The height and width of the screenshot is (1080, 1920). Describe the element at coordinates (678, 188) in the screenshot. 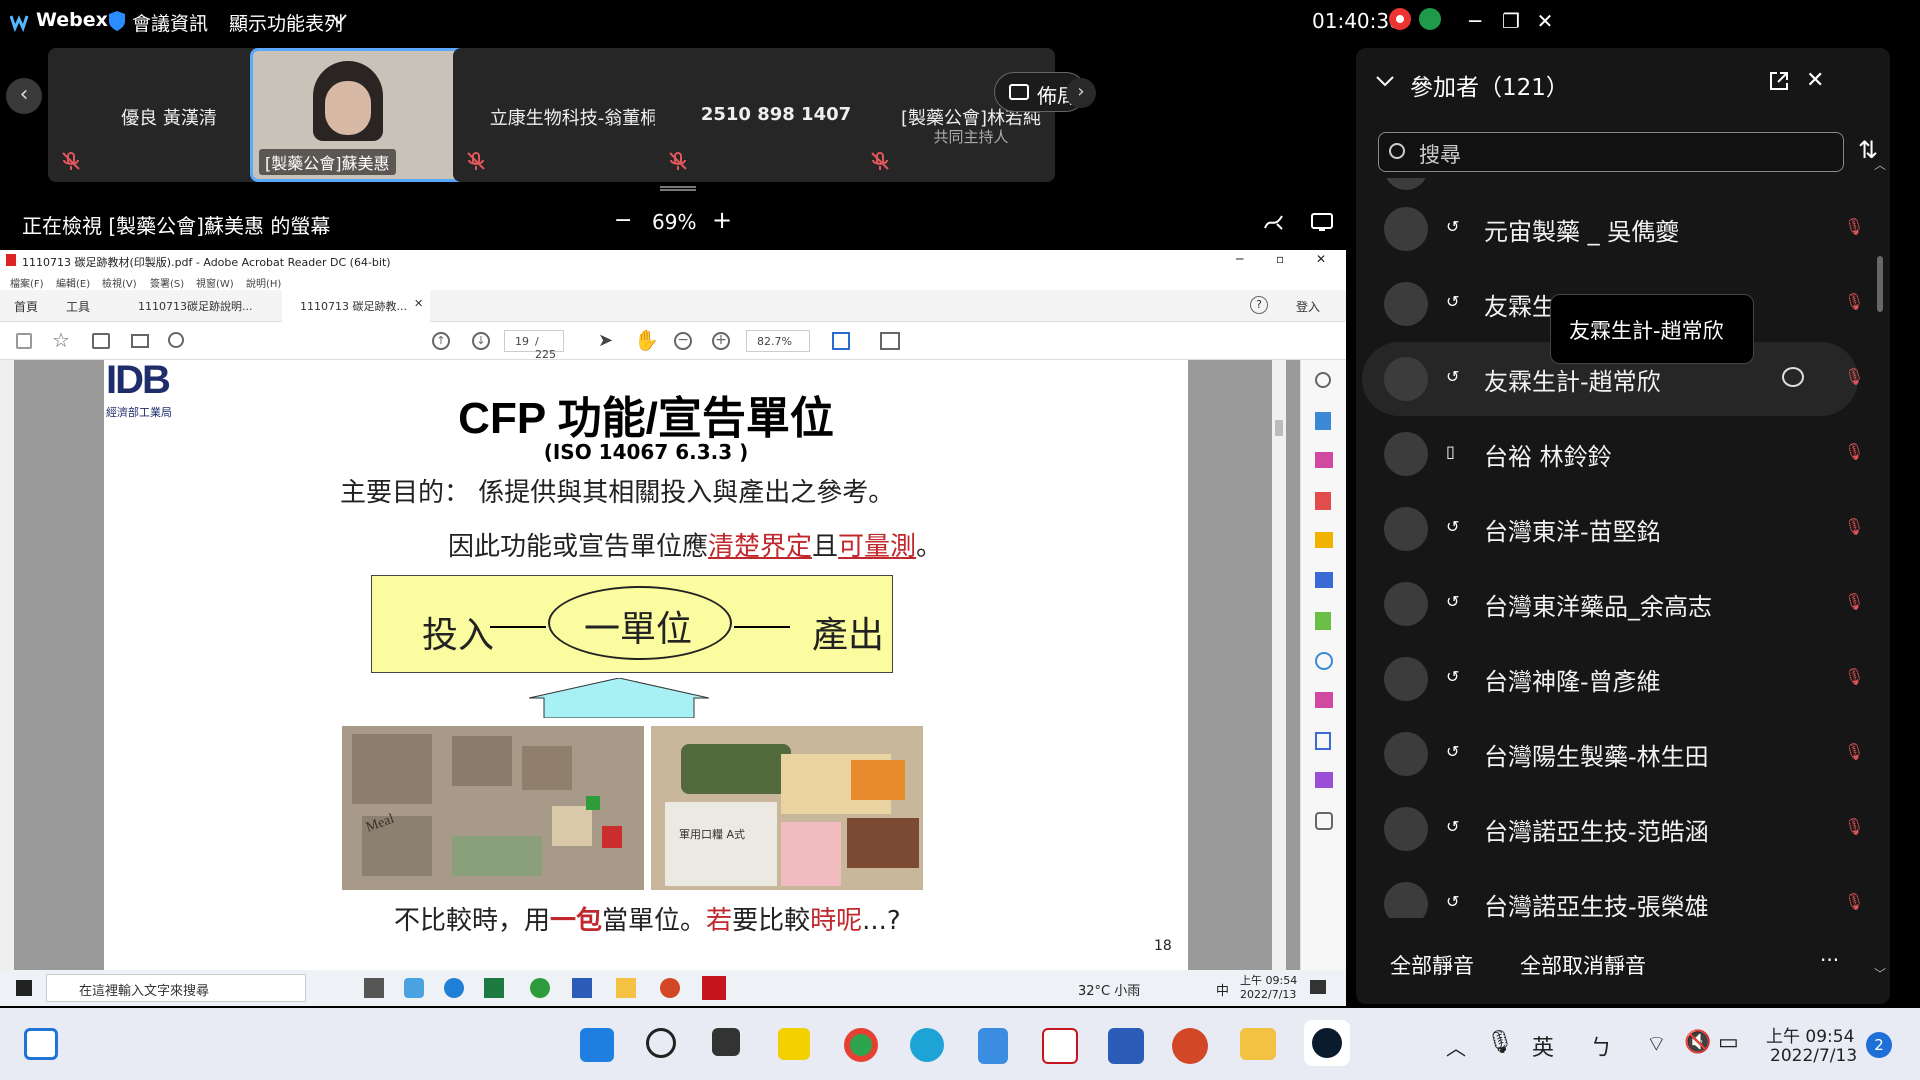

I see `resize-handle` at that location.